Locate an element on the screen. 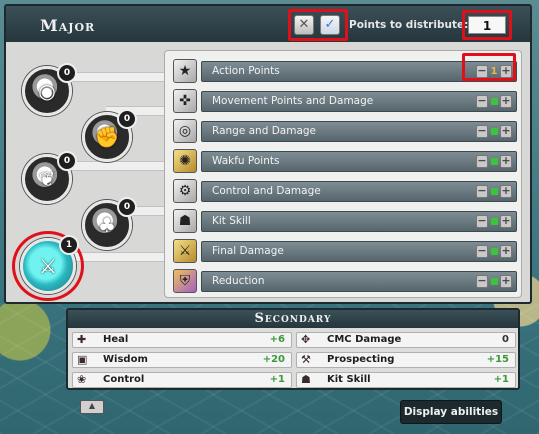  star-icon: ★ is located at coordinates (185, 71).